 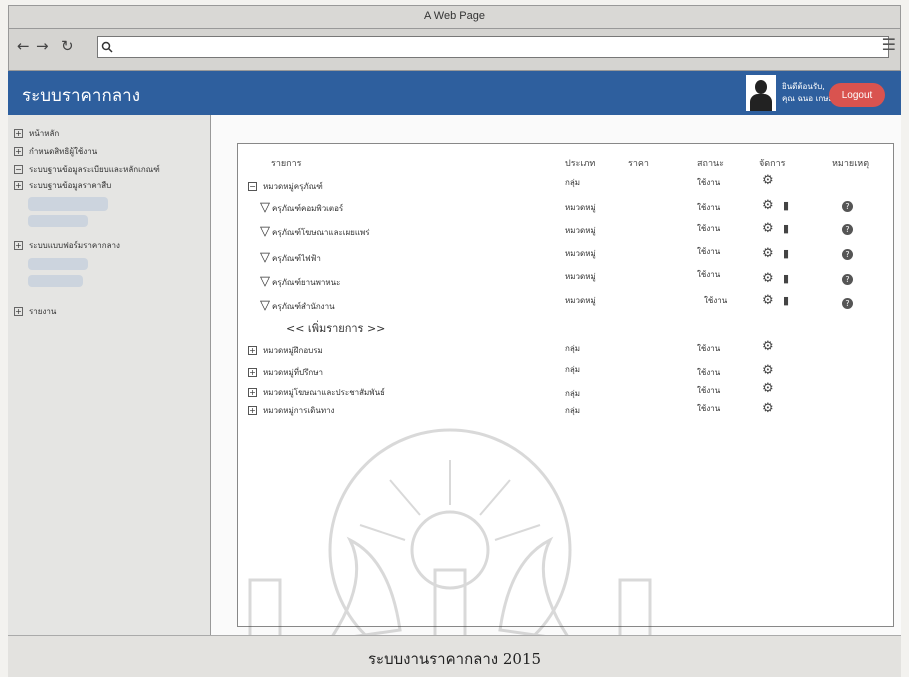 I want to click on collapse-icon: −, so click(x=252, y=186).